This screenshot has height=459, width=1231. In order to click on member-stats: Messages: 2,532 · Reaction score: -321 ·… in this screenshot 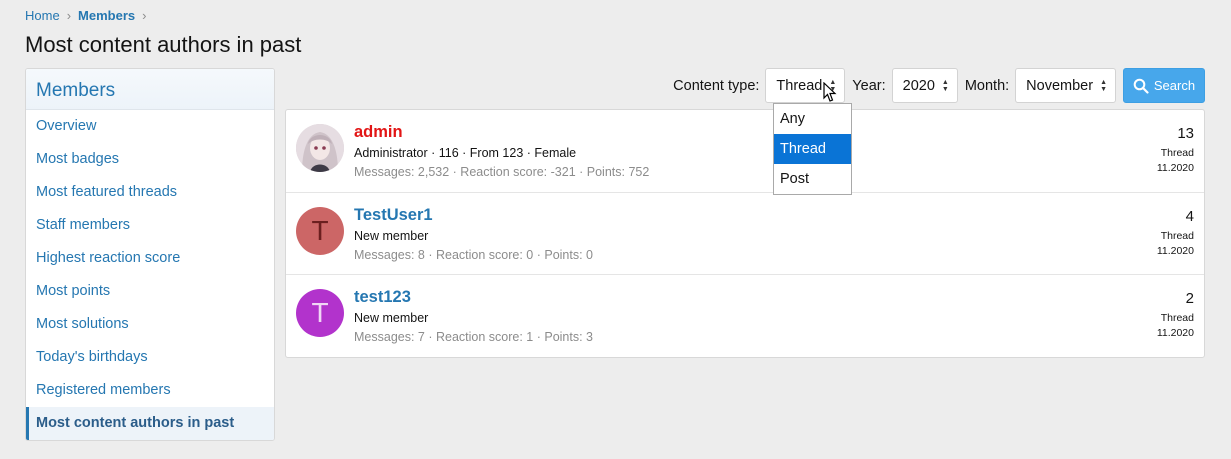, I will do `click(502, 172)`.